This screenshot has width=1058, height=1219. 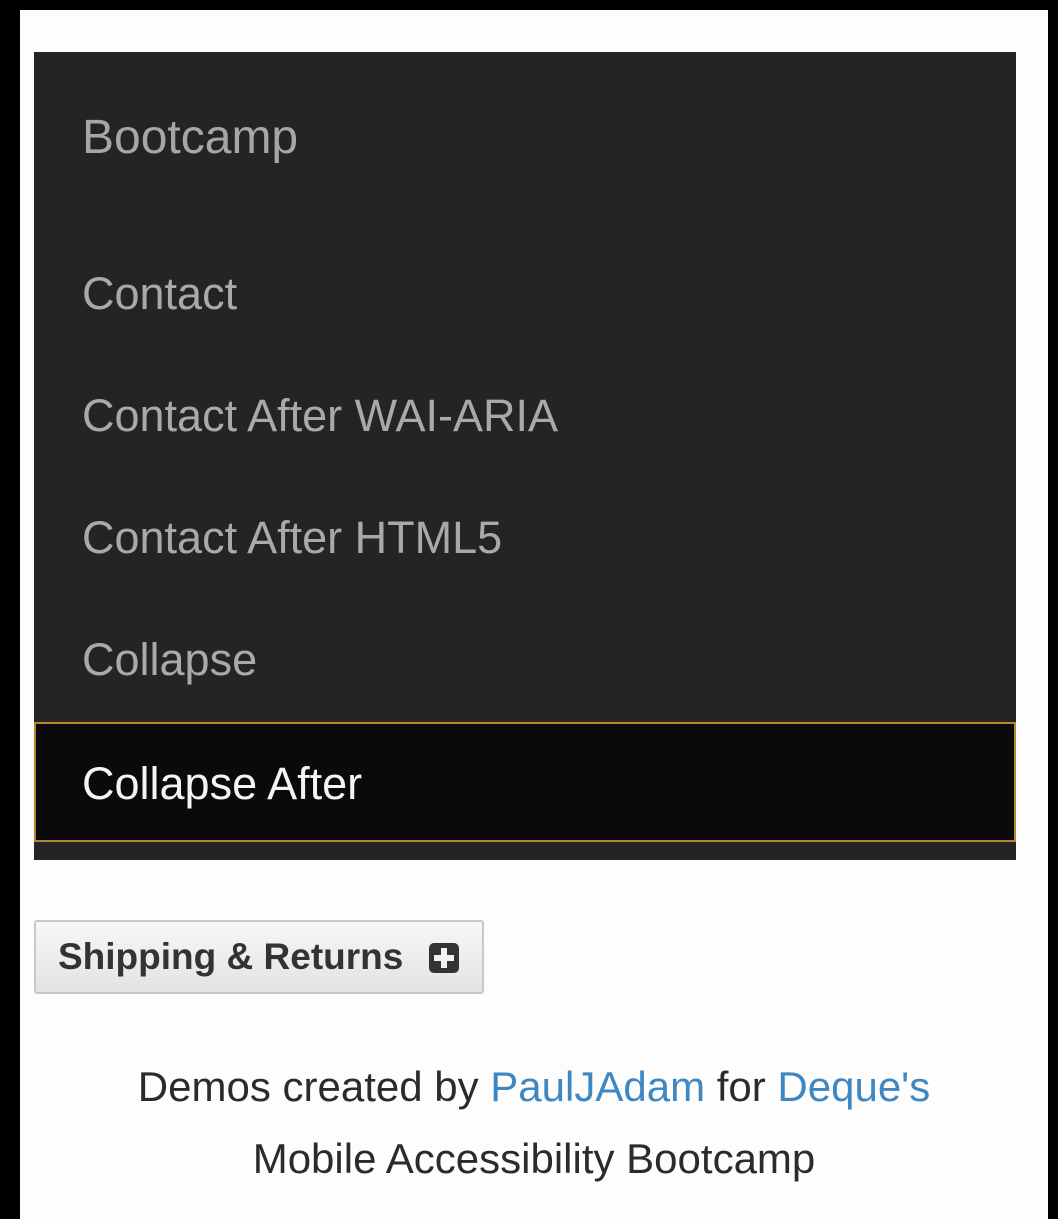 What do you see at coordinates (853, 1086) in the screenshot?
I see `organization-link: Deque's` at bounding box center [853, 1086].